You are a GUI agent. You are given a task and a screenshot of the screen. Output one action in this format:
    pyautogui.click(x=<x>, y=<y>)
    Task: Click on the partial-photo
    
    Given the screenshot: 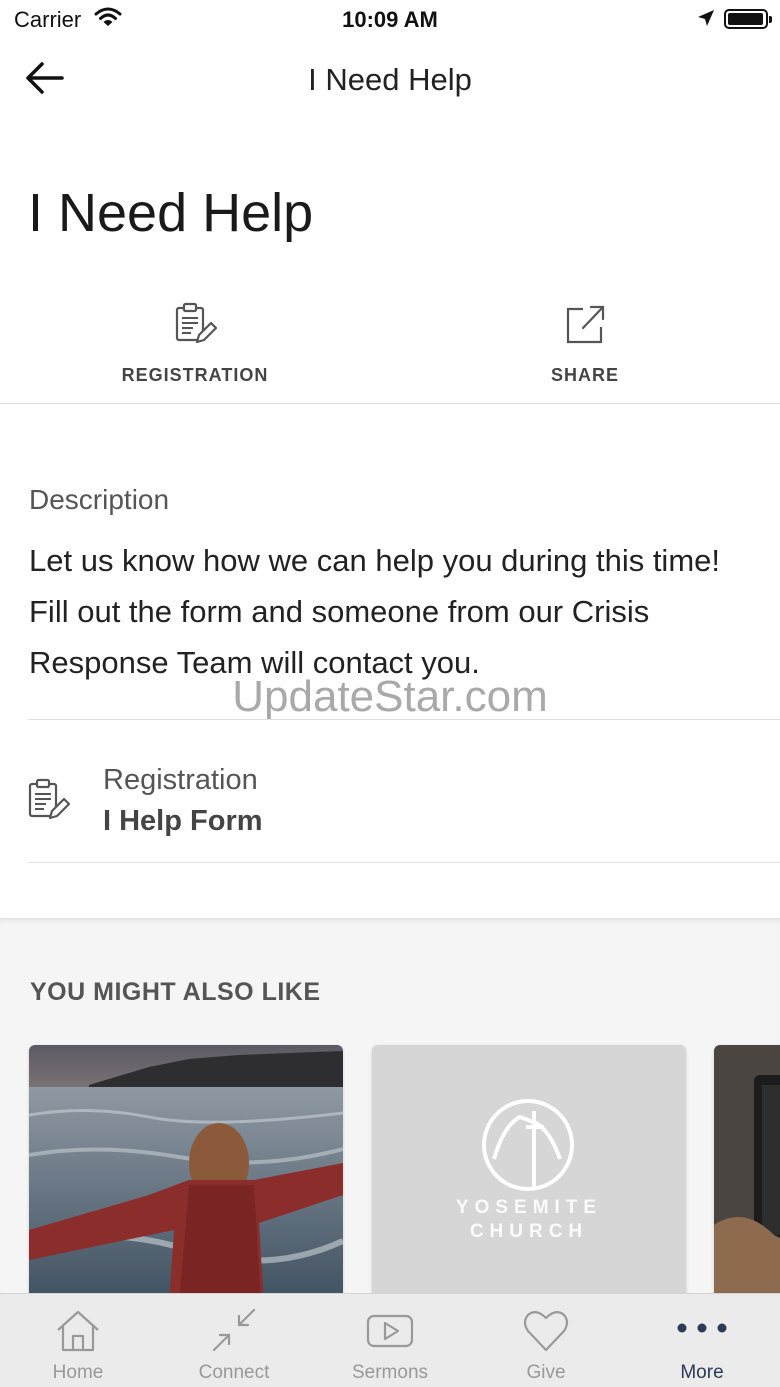 What is the action you would take?
    pyautogui.click(x=747, y=1175)
    